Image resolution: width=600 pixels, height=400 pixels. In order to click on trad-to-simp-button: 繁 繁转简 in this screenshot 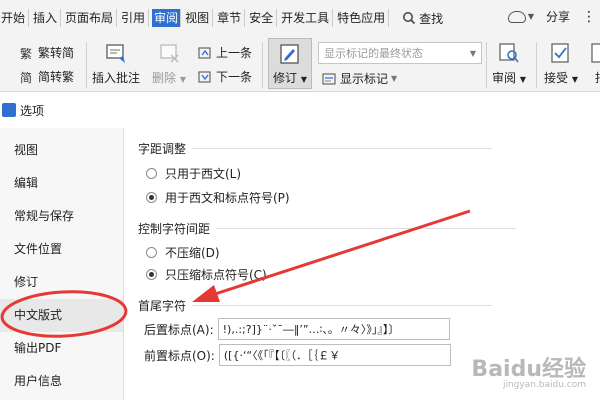, I will do `click(47, 52)`.